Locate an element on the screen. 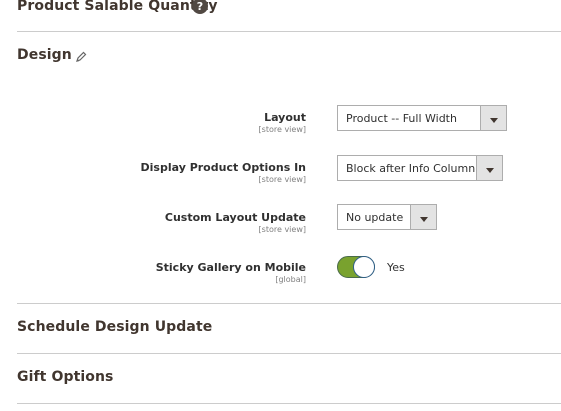 This screenshot has width=561, height=411. toggle-knob is located at coordinates (364, 267).